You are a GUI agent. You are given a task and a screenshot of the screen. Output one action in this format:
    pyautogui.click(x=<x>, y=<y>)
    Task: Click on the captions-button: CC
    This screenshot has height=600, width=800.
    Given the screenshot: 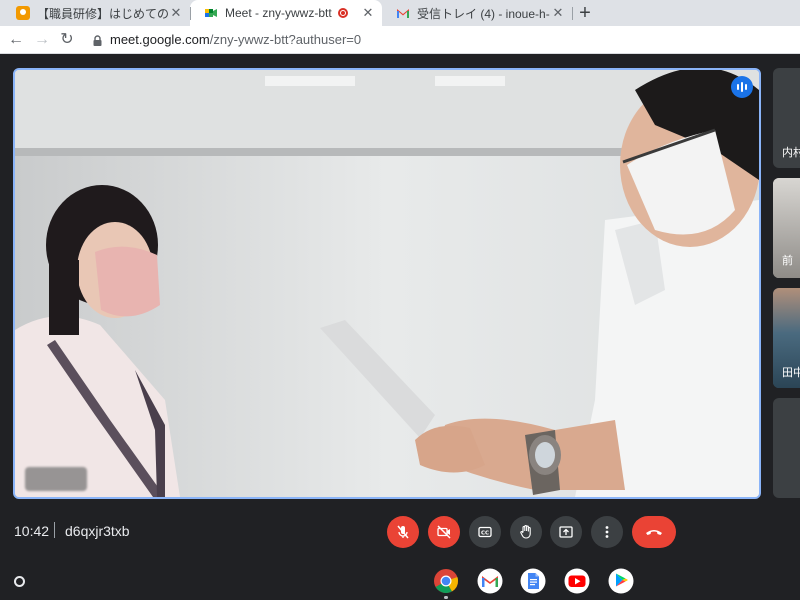 What is the action you would take?
    pyautogui.click(x=485, y=532)
    